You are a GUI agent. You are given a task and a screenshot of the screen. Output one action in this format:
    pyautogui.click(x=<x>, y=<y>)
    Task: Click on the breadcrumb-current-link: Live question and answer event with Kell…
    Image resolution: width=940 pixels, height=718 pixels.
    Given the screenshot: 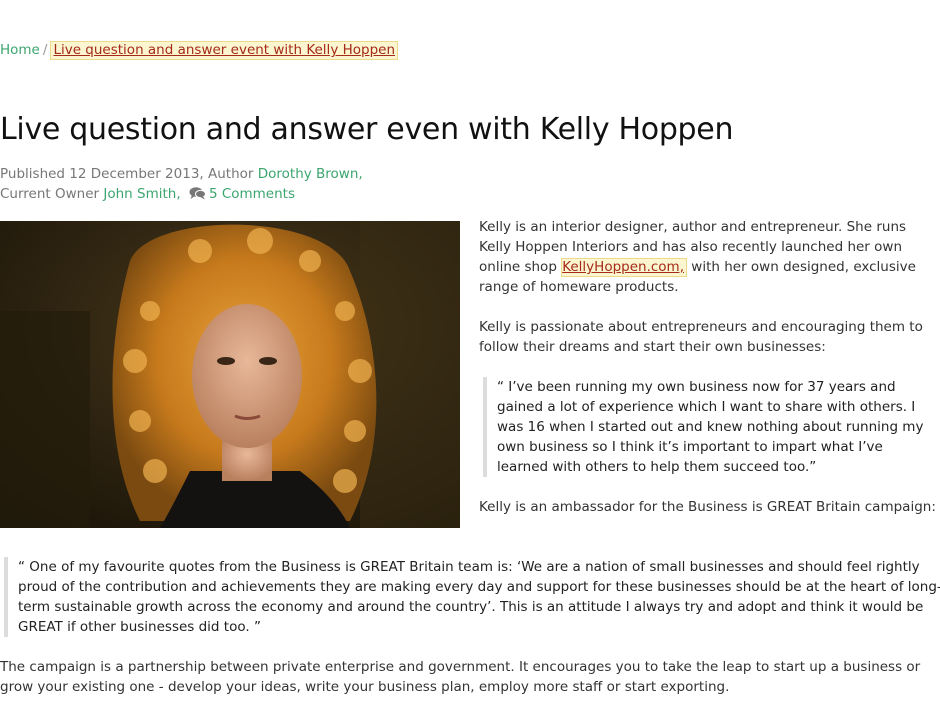 What is the action you would take?
    pyautogui.click(x=224, y=50)
    